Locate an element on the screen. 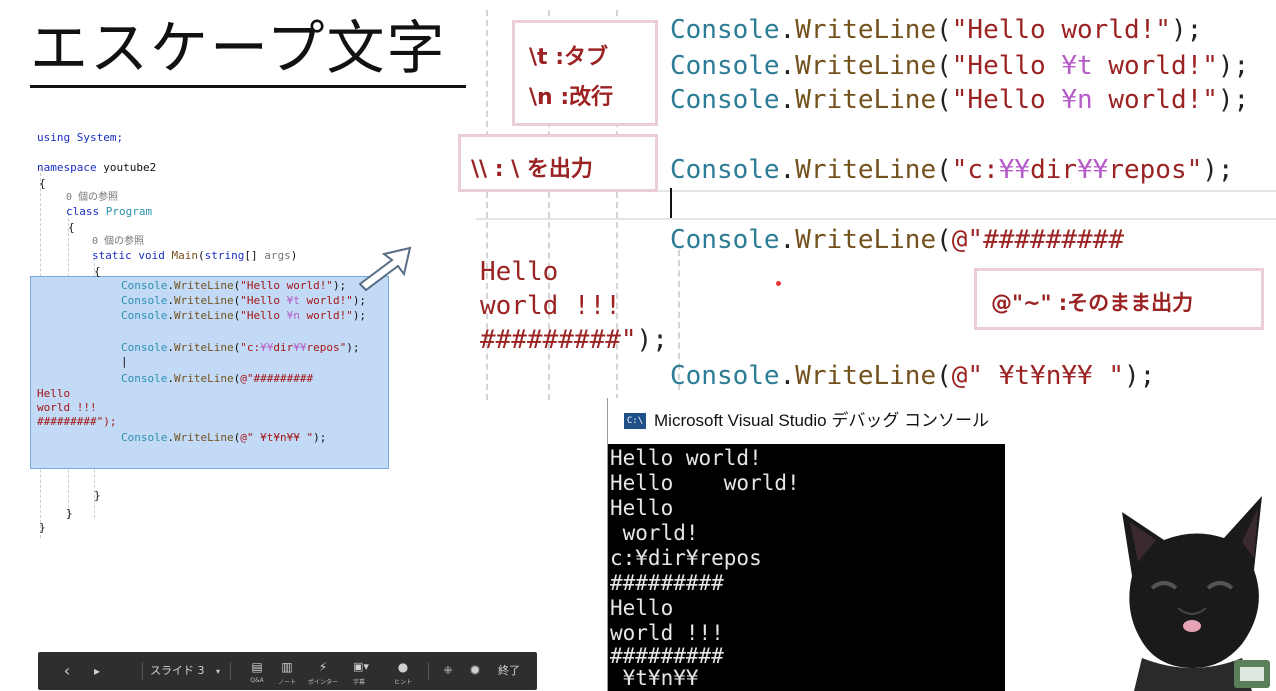  text-cursor: | is located at coordinates (124, 361).